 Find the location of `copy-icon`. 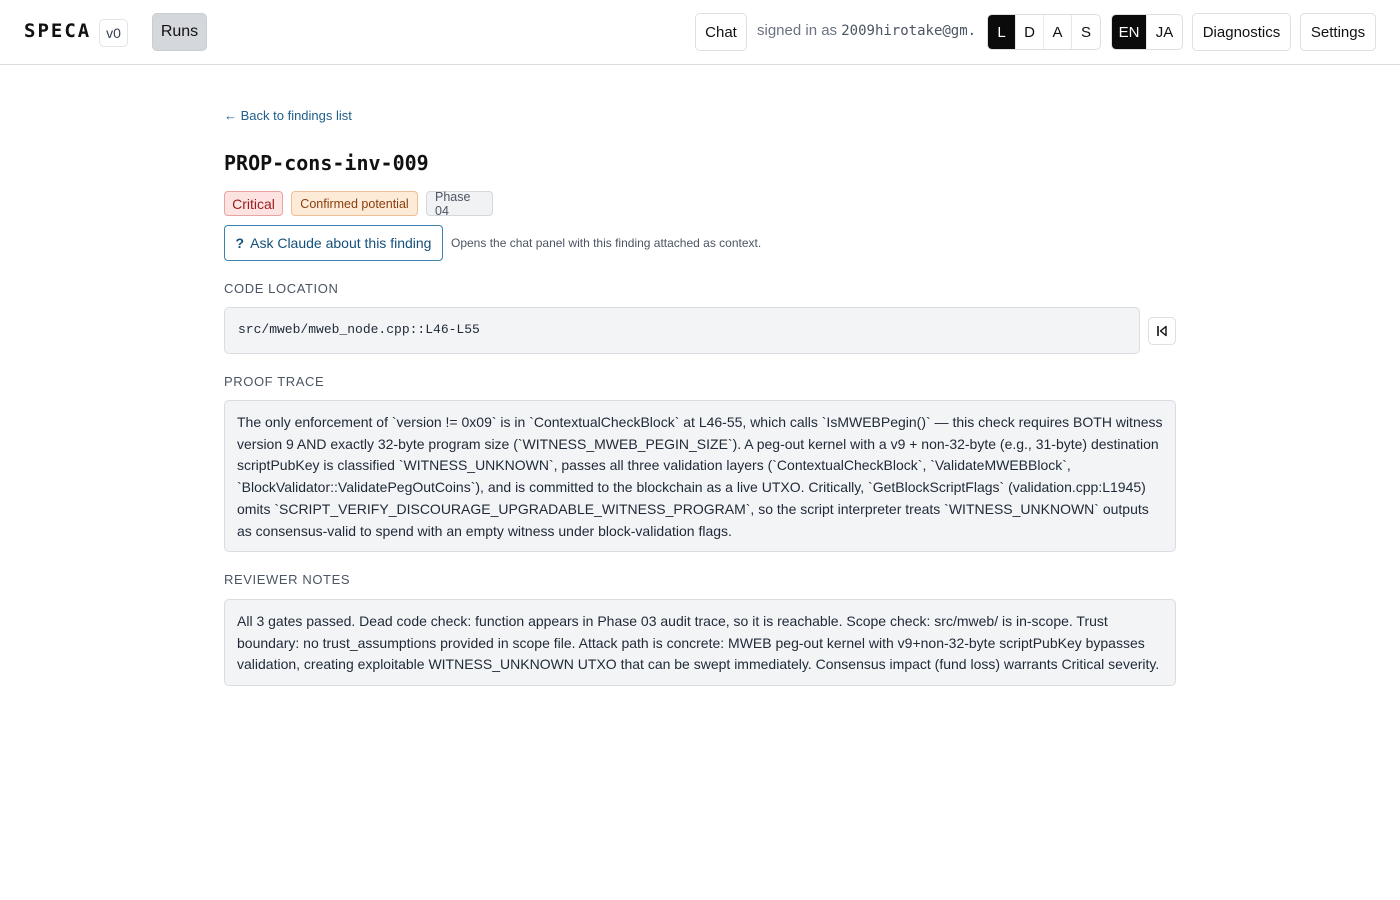

copy-icon is located at coordinates (1162, 331).